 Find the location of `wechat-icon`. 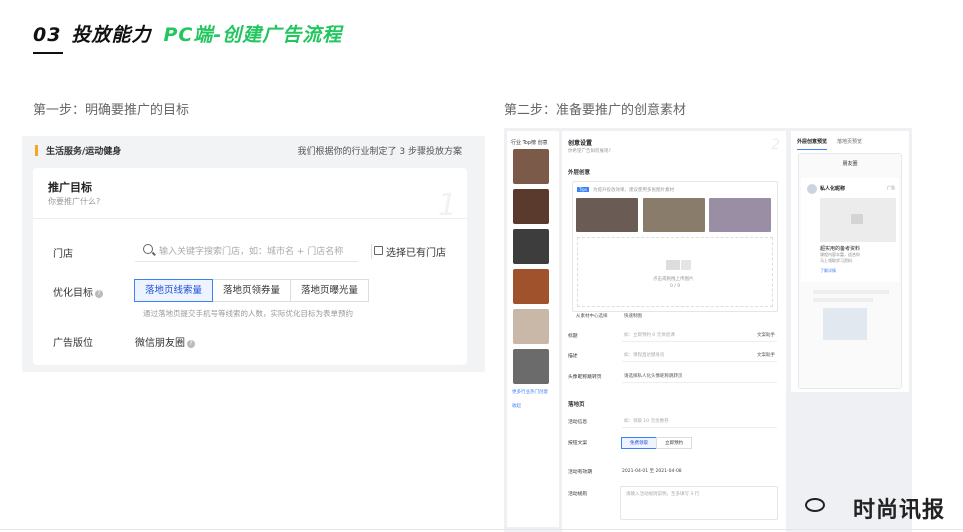

wechat-icon is located at coordinates (815, 505).